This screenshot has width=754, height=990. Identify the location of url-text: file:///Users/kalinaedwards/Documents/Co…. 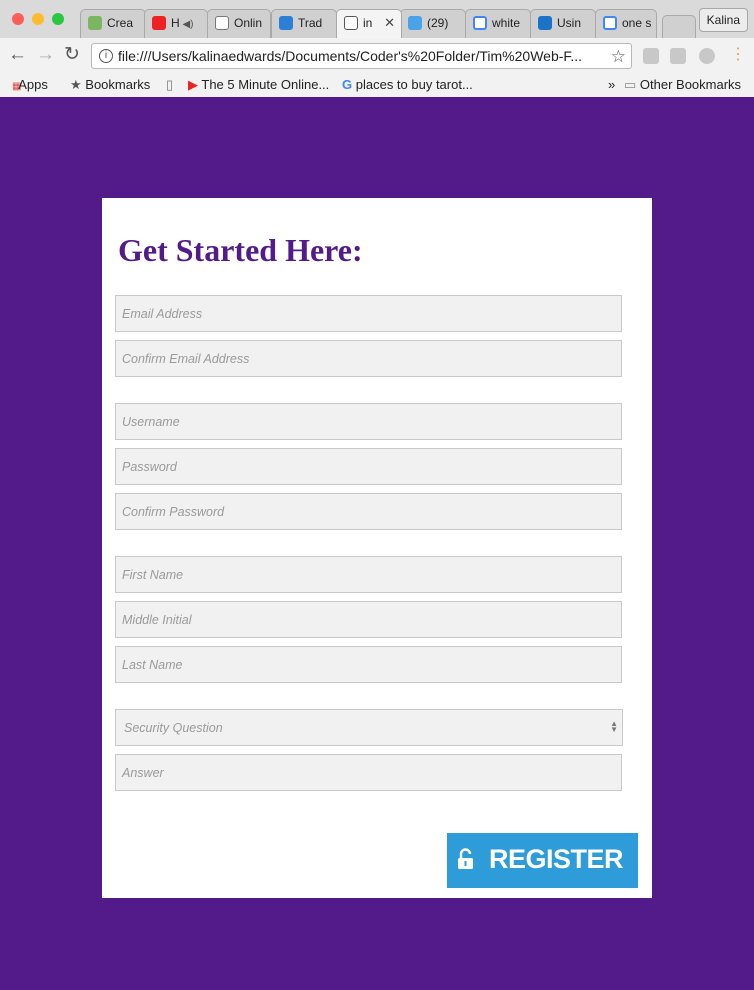
(350, 56).